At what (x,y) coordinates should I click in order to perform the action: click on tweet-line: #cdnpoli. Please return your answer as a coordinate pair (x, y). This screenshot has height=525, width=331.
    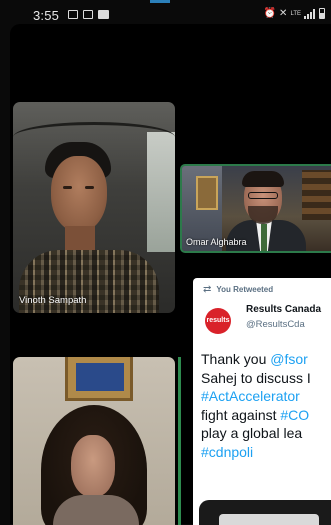
    Looking at the image, I should click on (266, 452).